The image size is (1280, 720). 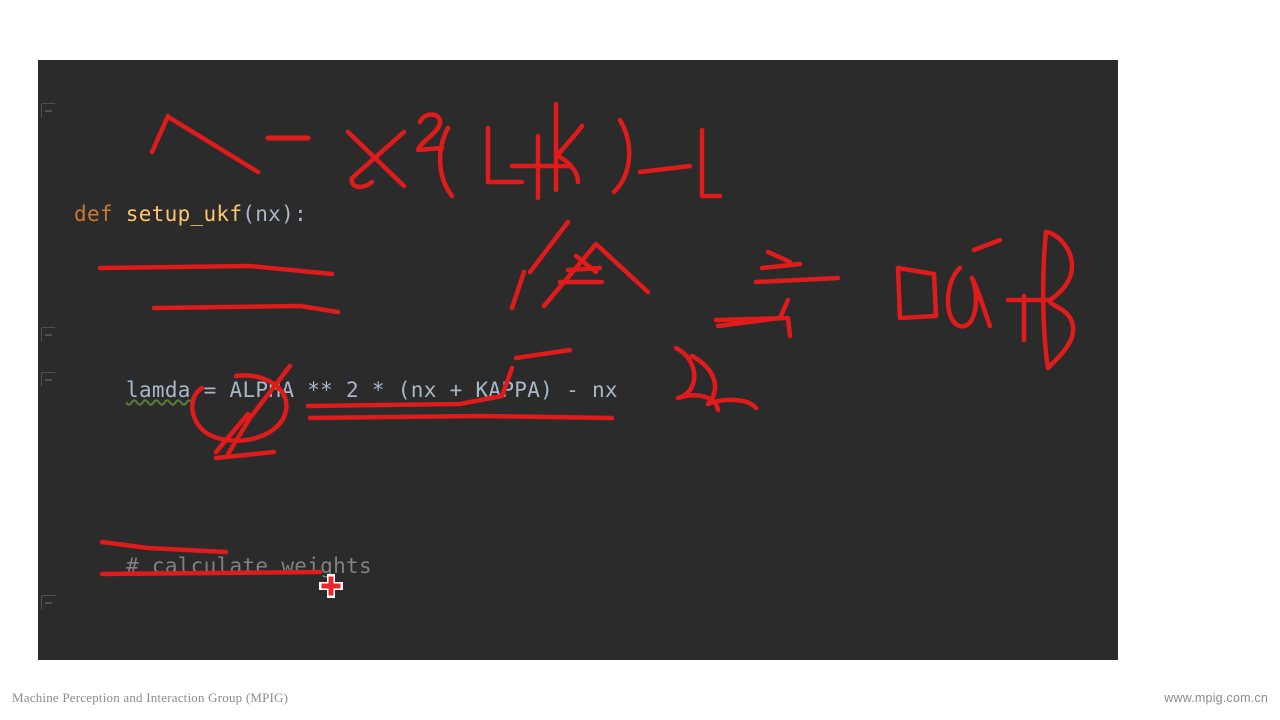 I want to click on code-line-def: def setup_ukf(nx):, so click(x=591, y=214).